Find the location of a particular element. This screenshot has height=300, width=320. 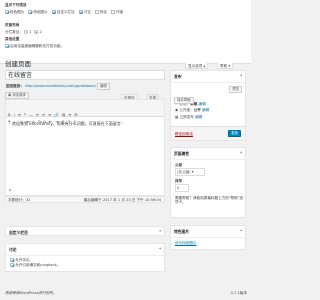

editor-toolbar: B I ≡ ❝ — ≡ ≡ ≡ 🔗 ⊠ ≡ ⊞ ¶ — U ≡ A T Ω ⇤ ⇥ ↶ ↷? is located at coordinates (85, 112).